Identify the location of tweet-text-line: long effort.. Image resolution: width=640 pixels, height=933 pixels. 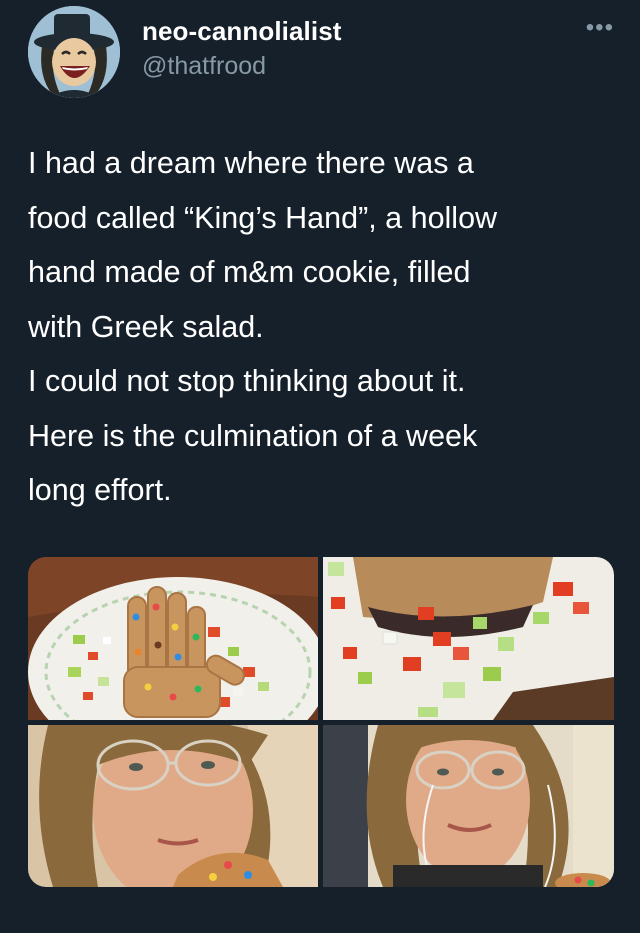
(100, 490).